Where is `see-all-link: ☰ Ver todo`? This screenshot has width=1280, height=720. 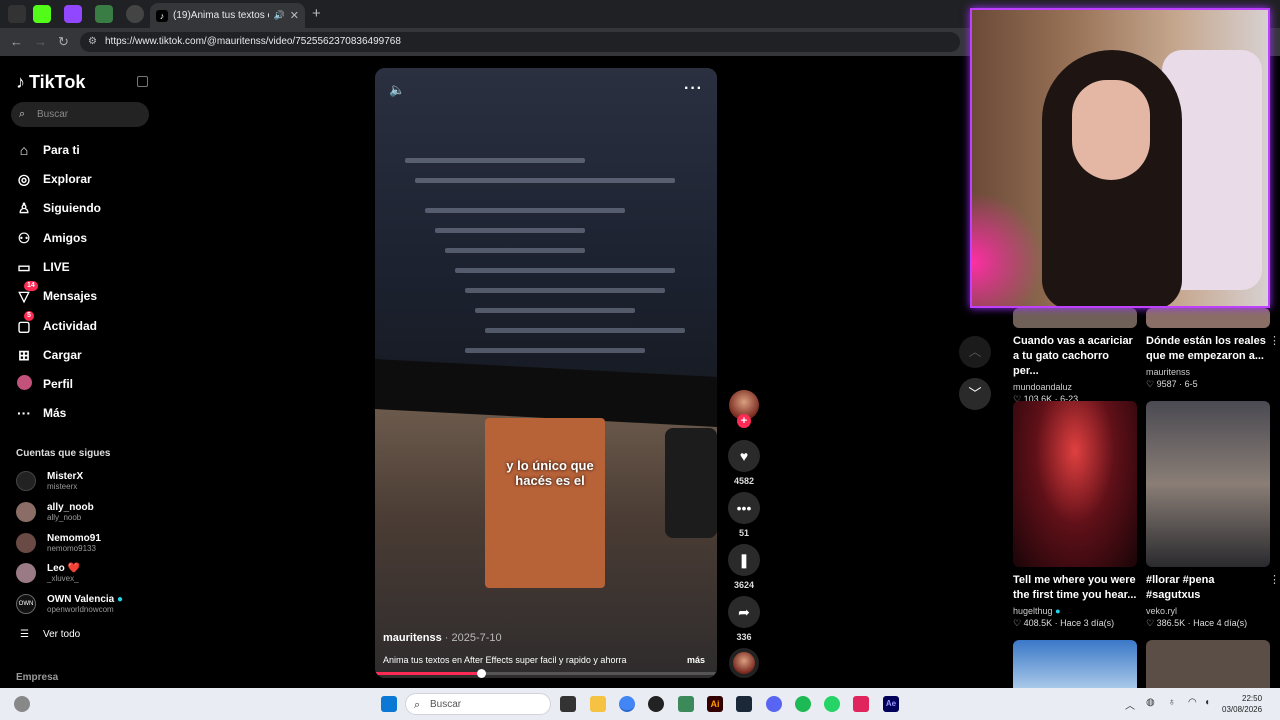 see-all-link: ☰ Ver todo is located at coordinates (50, 634).